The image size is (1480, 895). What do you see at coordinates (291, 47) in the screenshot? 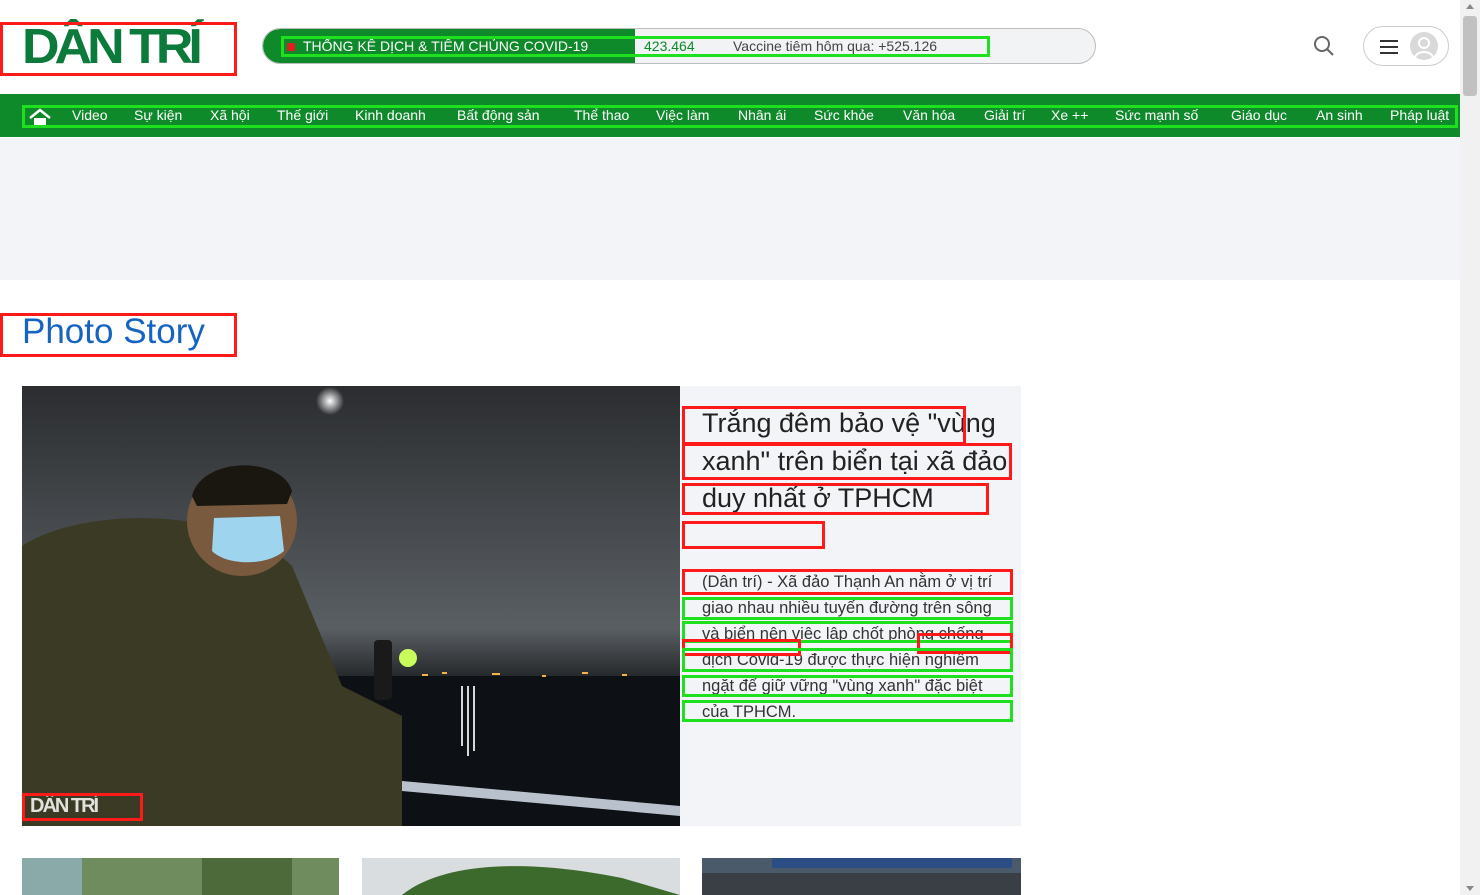
I see `live-dot-icon` at bounding box center [291, 47].